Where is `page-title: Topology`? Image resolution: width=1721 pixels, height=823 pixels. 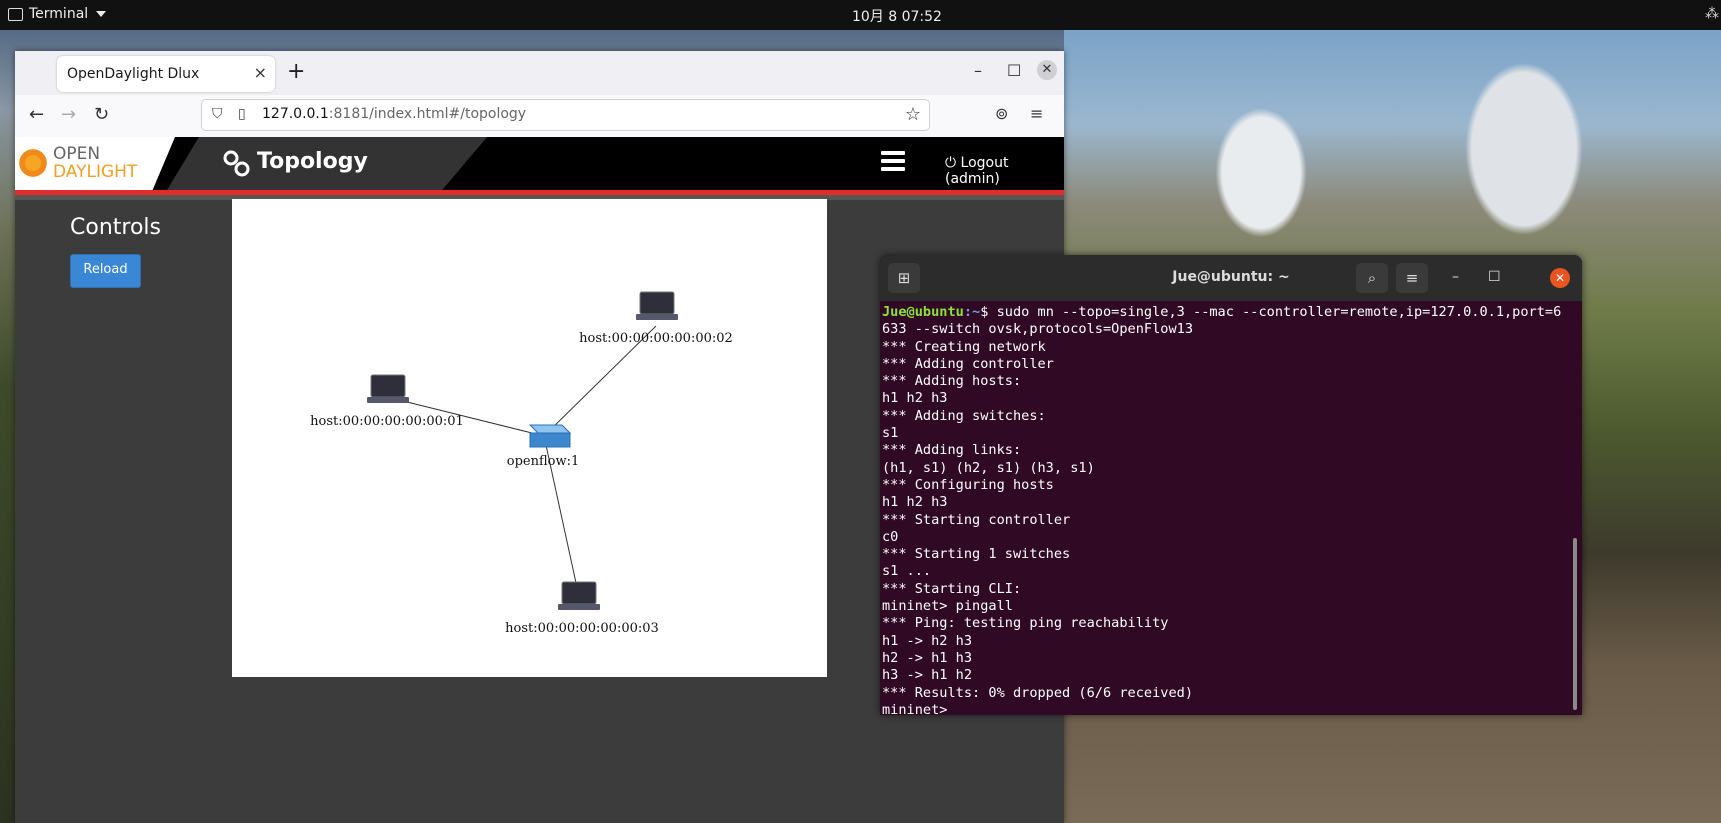
page-title: Topology is located at coordinates (312, 161).